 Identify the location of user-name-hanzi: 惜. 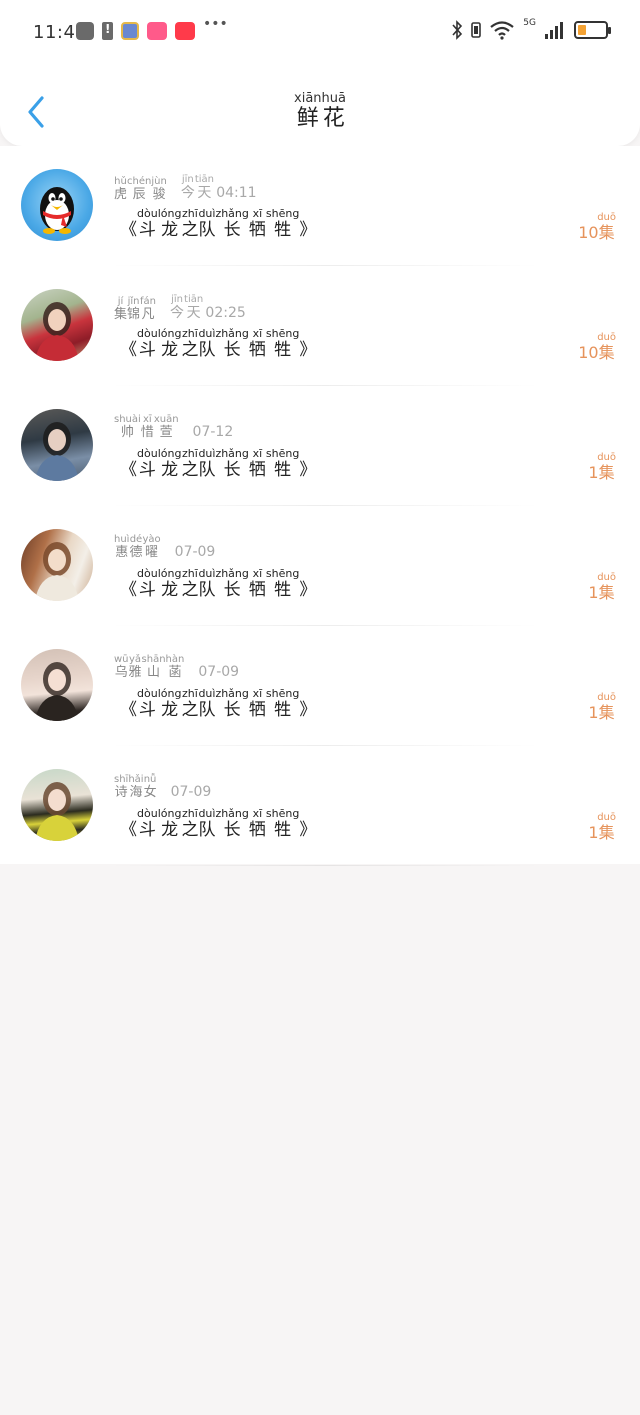
(147, 432).